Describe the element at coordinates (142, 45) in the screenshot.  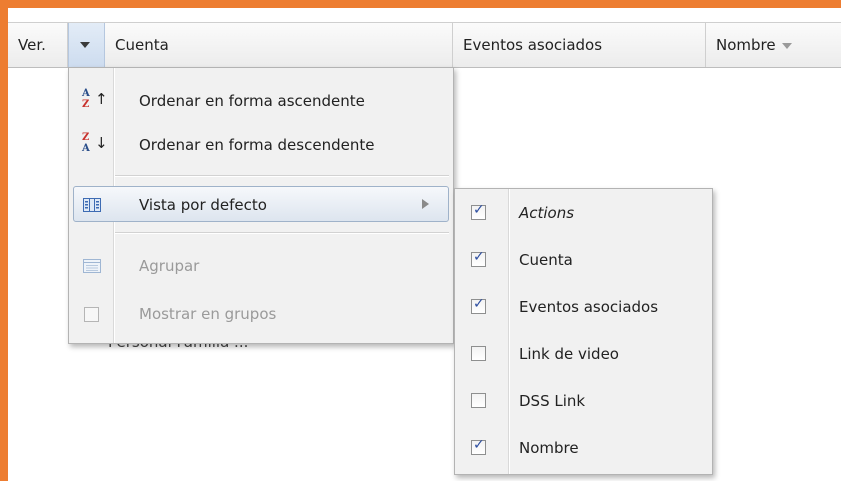
I see `column-header-cuenta-label: Cuenta` at that location.